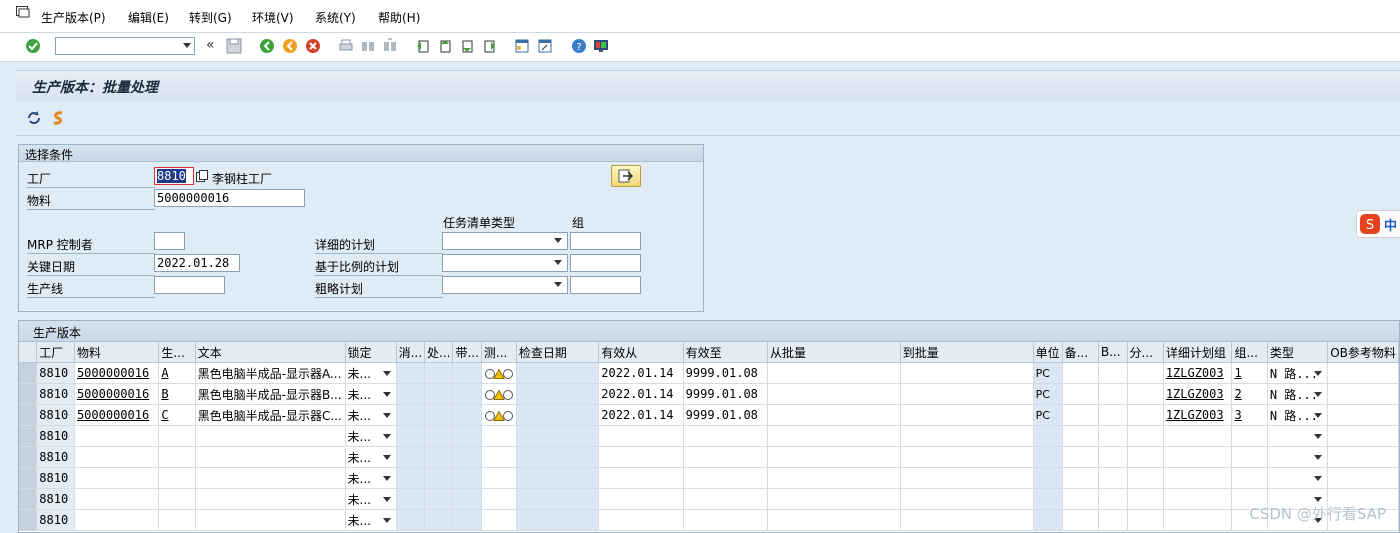 The image size is (1400, 533). I want to click on column-header: 从批量, so click(834, 352).